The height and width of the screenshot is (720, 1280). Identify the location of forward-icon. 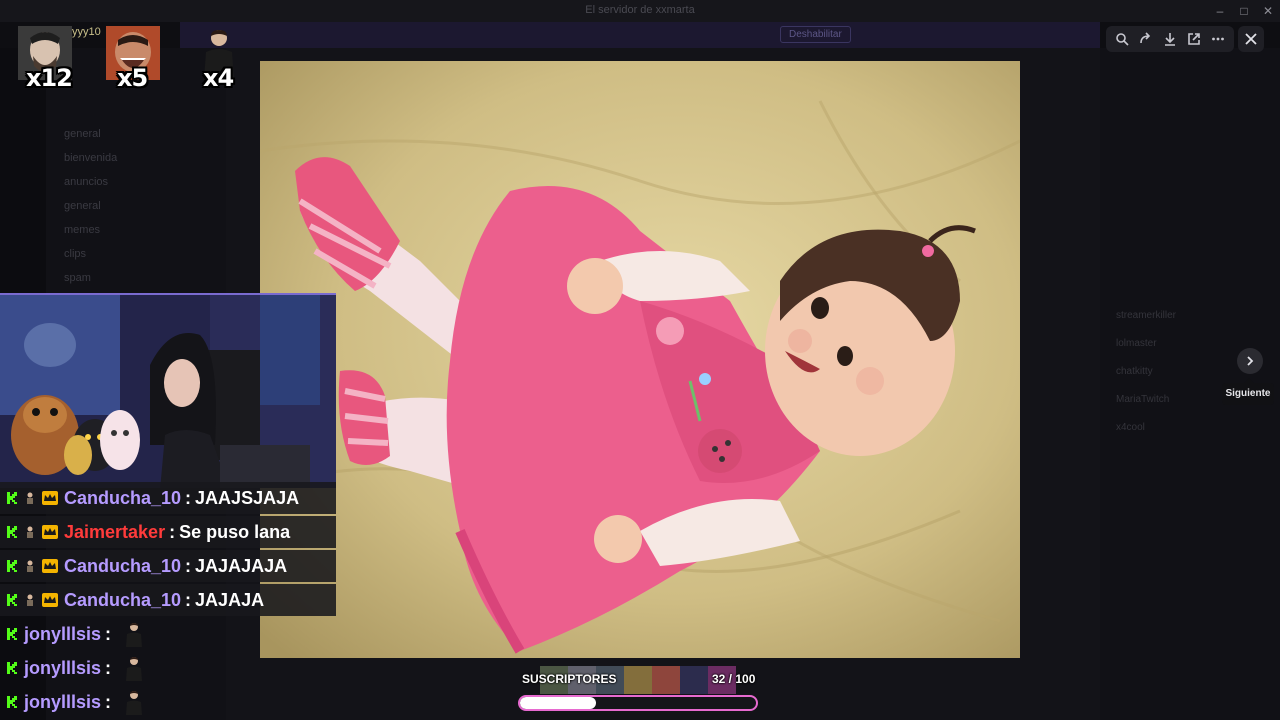
(1146, 39).